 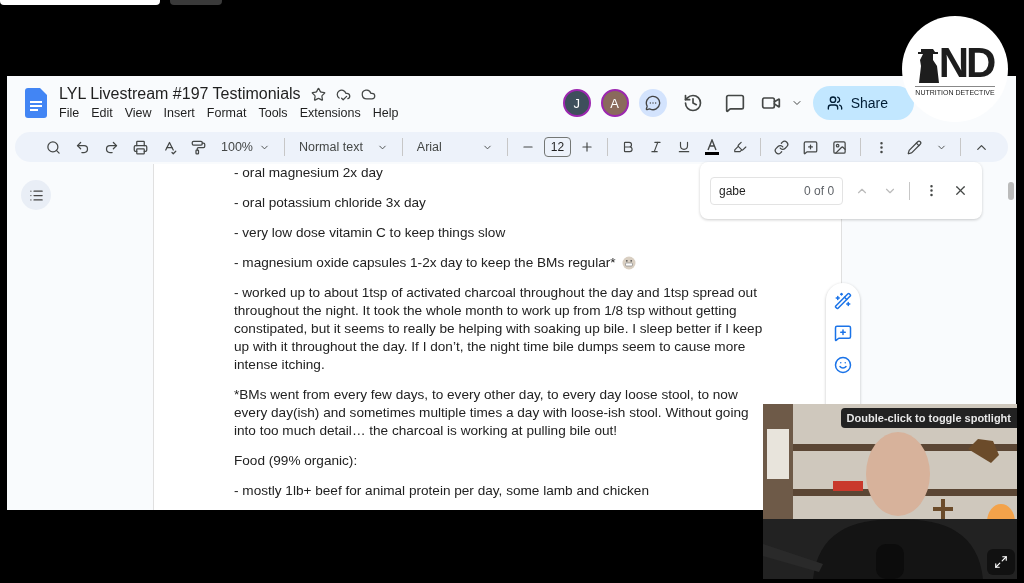 I want to click on docs-logo-icon, so click(x=36, y=103).